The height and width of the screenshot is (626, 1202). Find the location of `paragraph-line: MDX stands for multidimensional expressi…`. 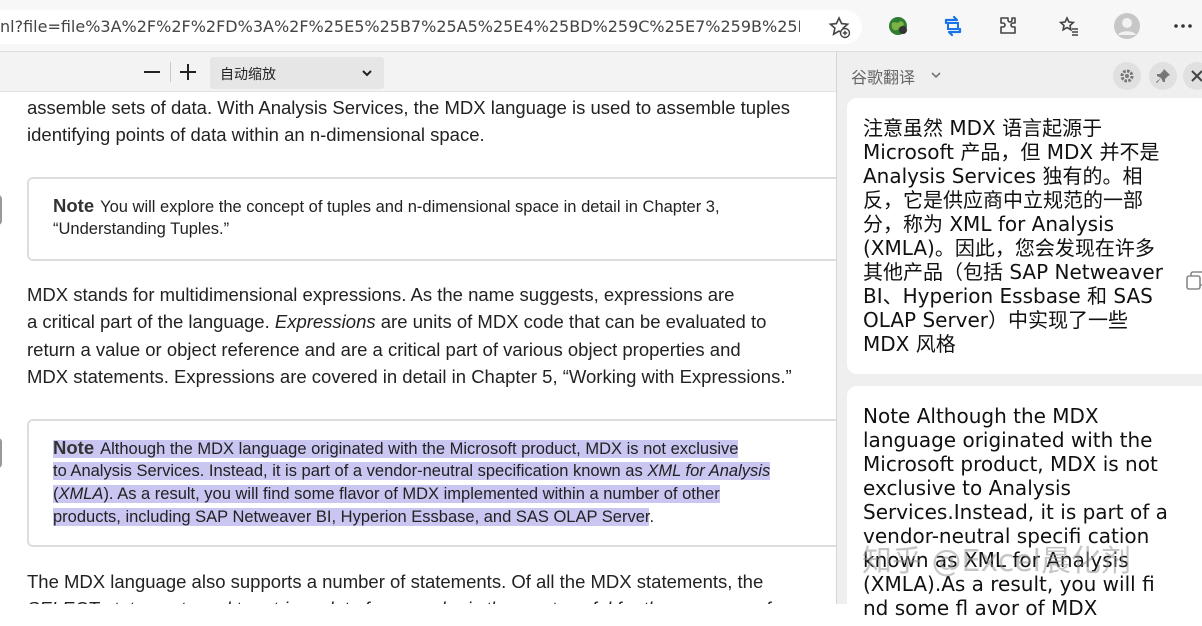

paragraph-line: MDX stands for multidimensional expressi… is located at coordinates (381, 294).